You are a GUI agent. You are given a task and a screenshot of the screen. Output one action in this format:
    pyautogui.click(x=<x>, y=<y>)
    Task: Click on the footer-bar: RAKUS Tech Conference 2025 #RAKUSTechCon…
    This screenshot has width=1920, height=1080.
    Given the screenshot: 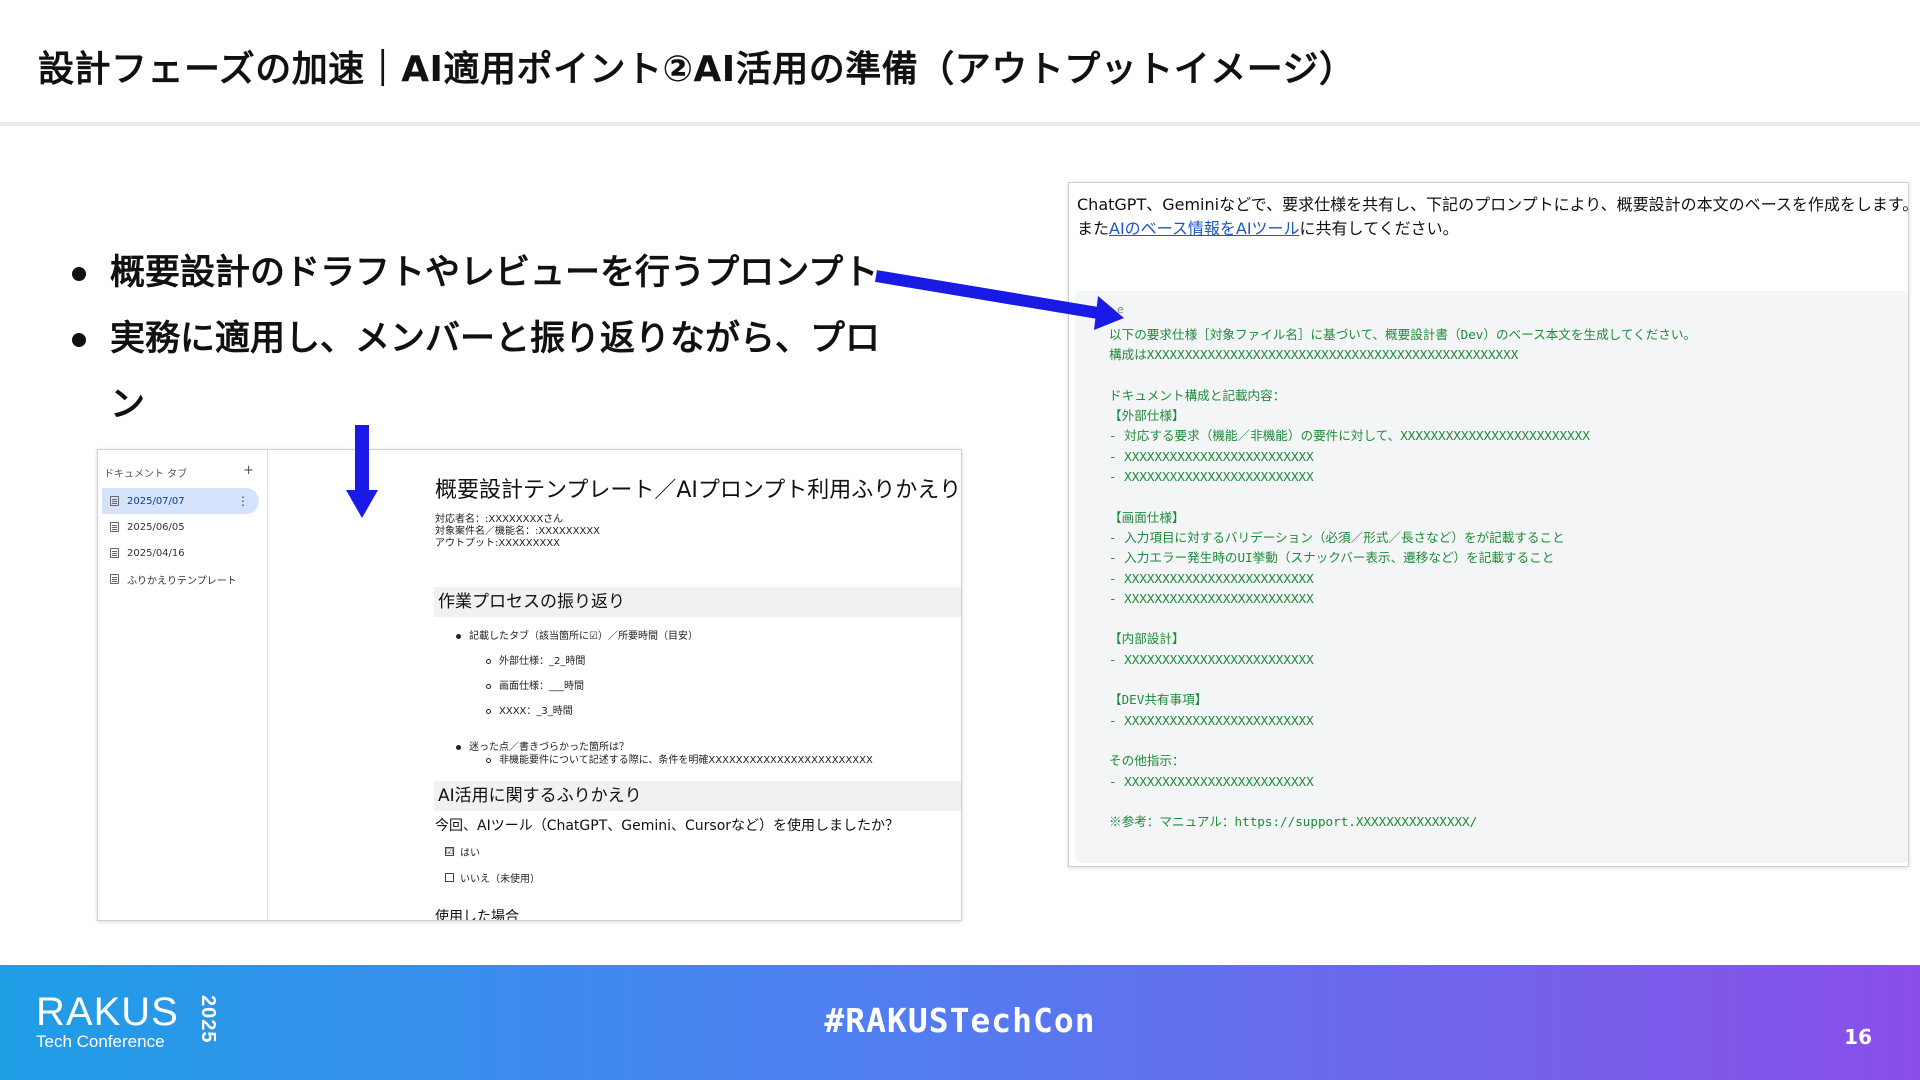 What is the action you would take?
    pyautogui.click(x=960, y=1022)
    